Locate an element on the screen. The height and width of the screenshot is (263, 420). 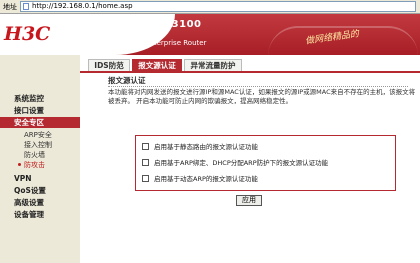
checkbox-dynamic-arp is located at coordinates (145, 178).